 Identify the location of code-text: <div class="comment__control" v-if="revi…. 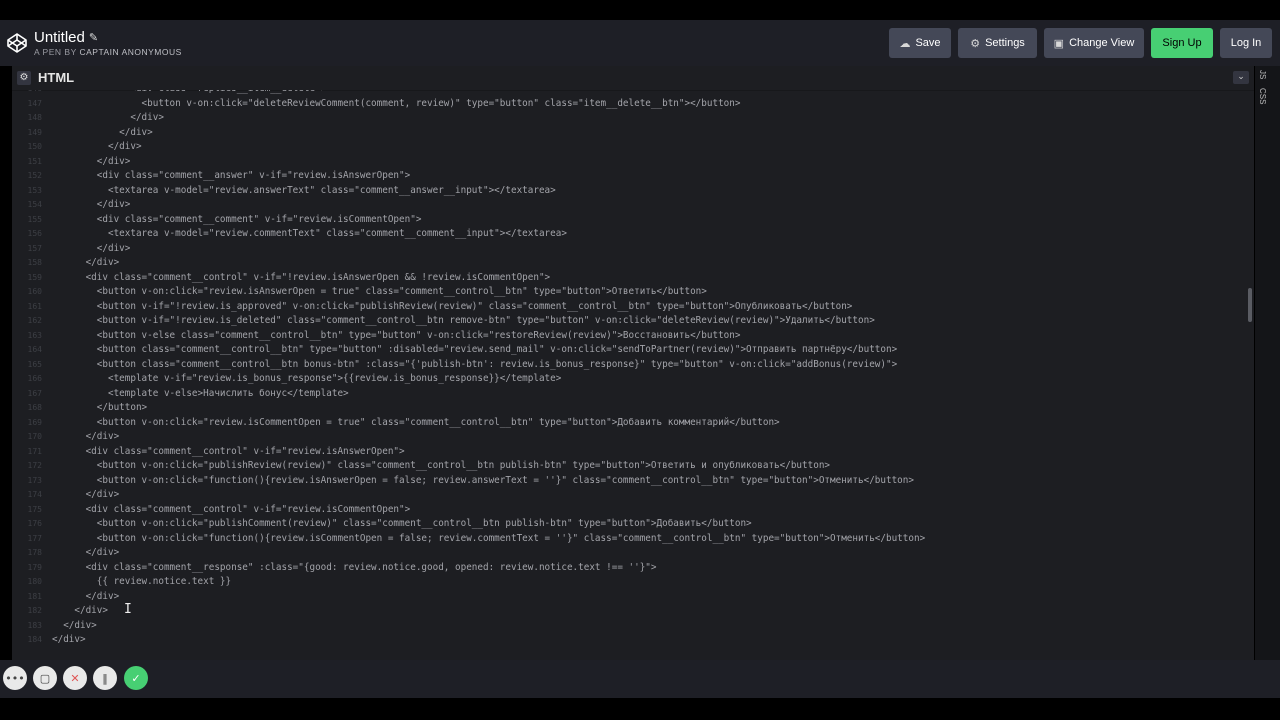
(228, 451).